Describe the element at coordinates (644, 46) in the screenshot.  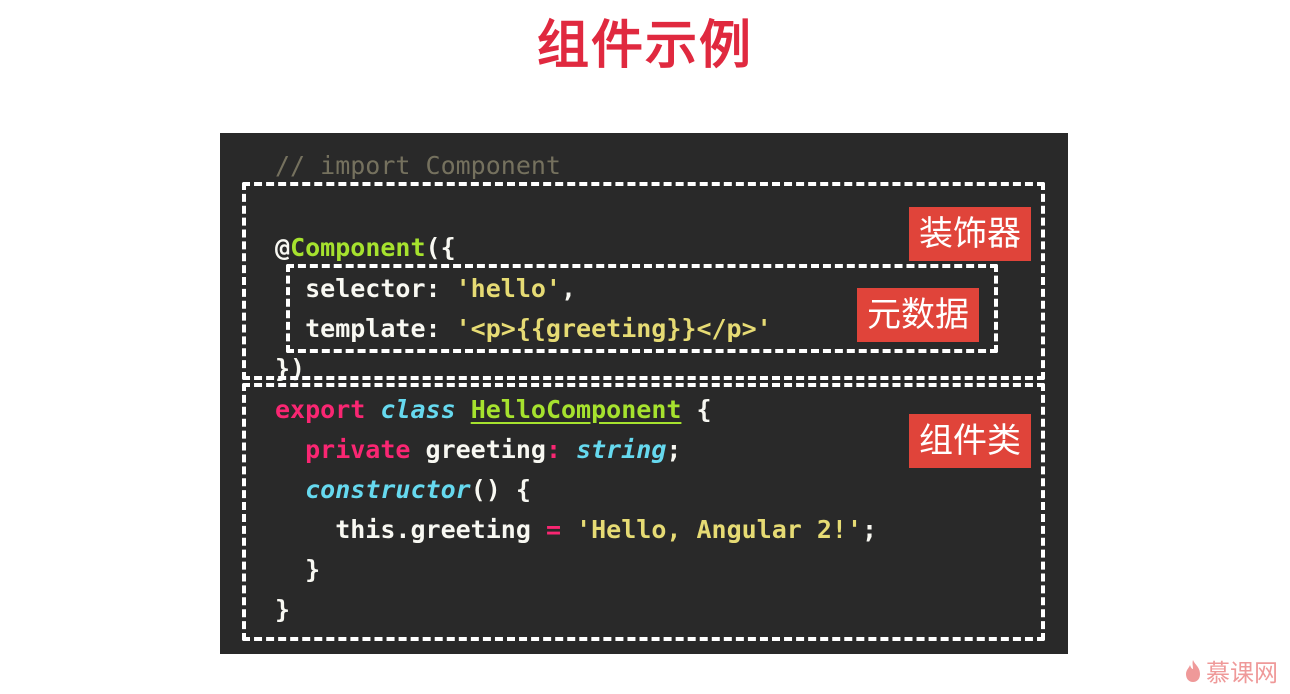
I see `slide-title: 组件示例` at that location.